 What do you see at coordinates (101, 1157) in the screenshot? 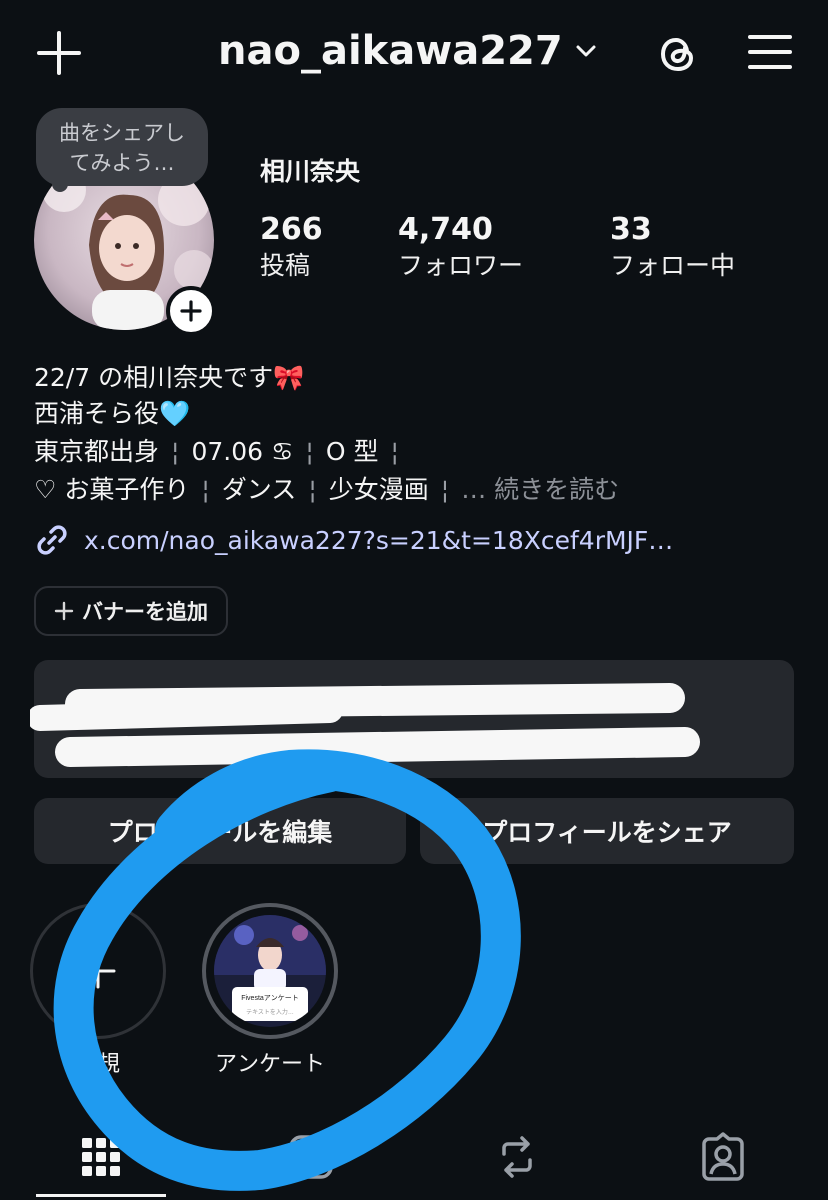
I see `grid-icon` at bounding box center [101, 1157].